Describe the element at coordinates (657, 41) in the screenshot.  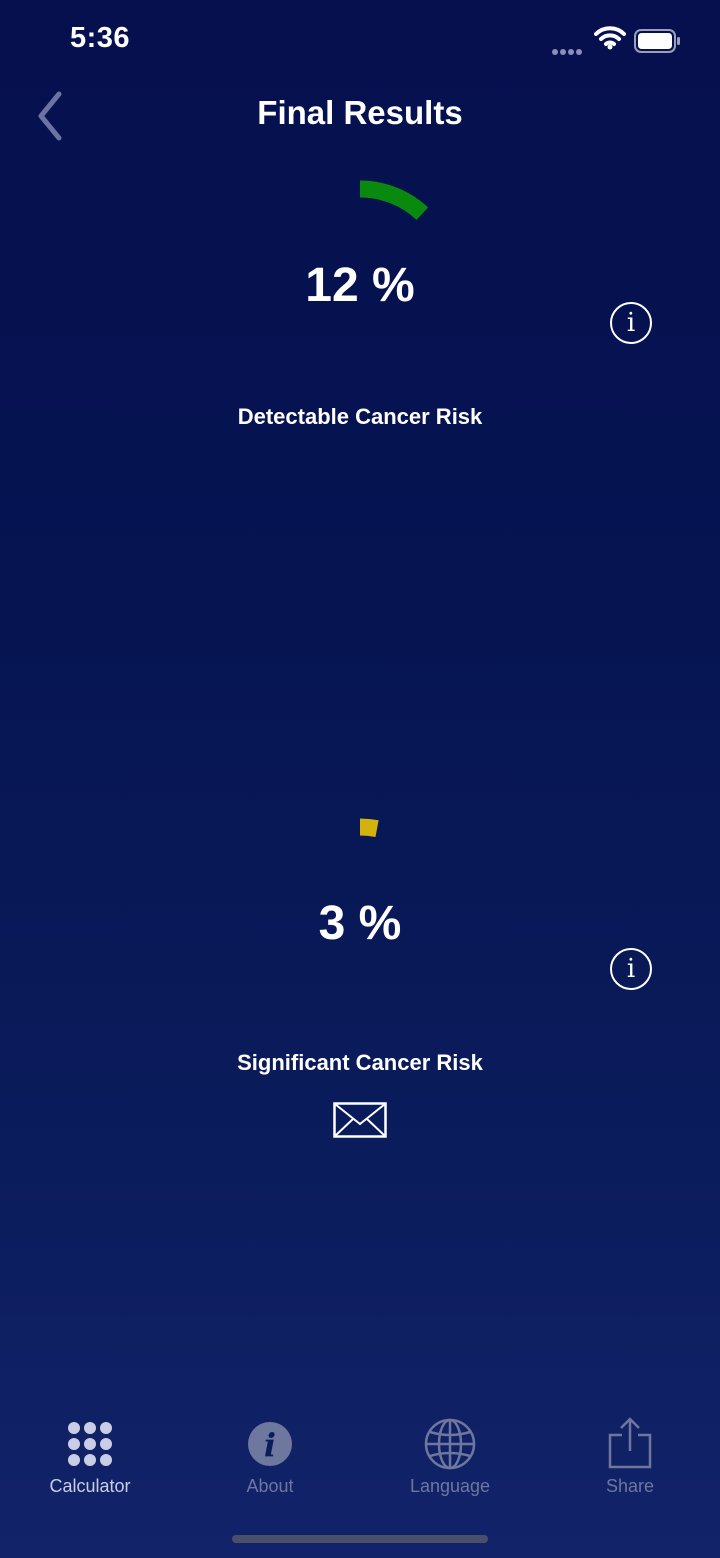
I see `battery-icon` at that location.